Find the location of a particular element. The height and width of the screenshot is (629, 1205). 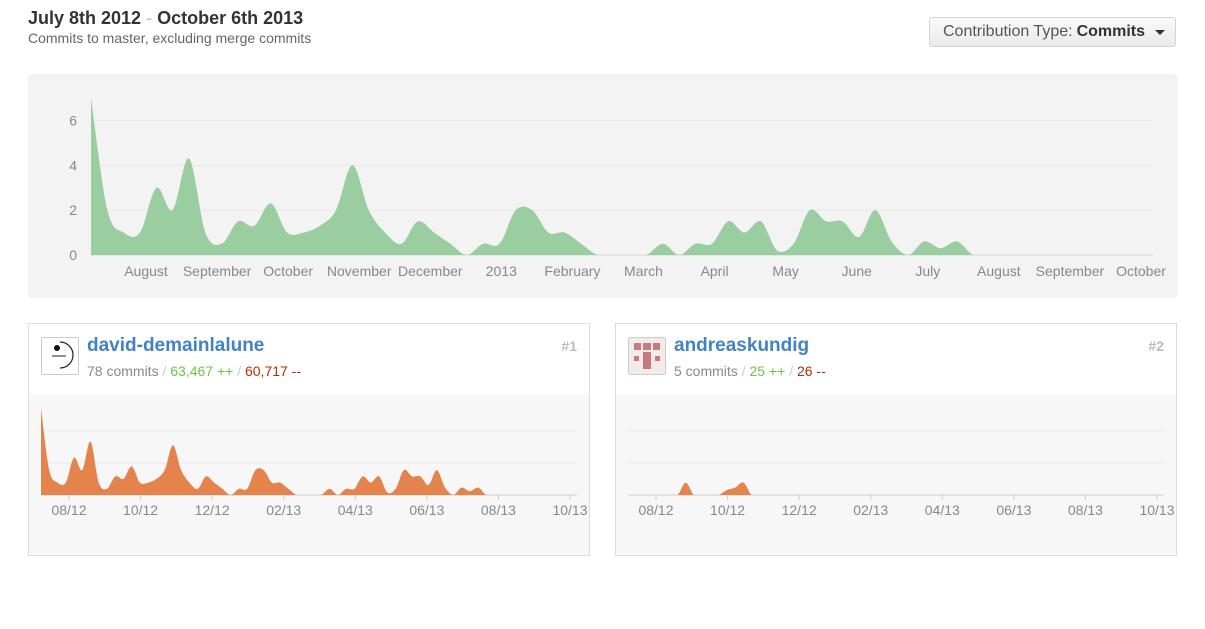

y-tick-label: 0 is located at coordinates (73, 255).